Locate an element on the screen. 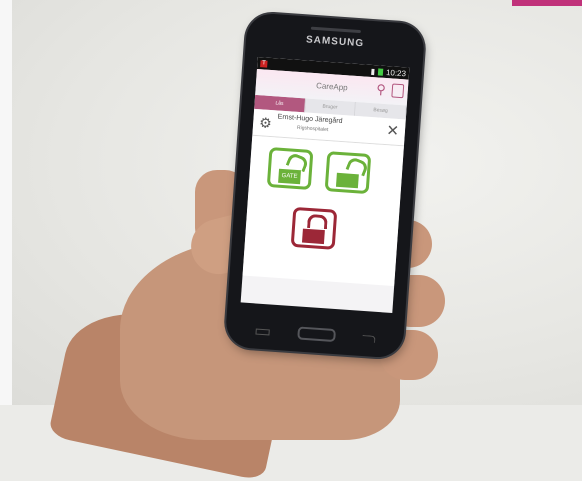 The image size is (582, 481). menu-key is located at coordinates (262, 332).